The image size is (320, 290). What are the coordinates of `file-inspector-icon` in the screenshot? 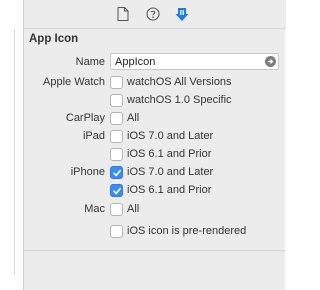 It's located at (123, 14).